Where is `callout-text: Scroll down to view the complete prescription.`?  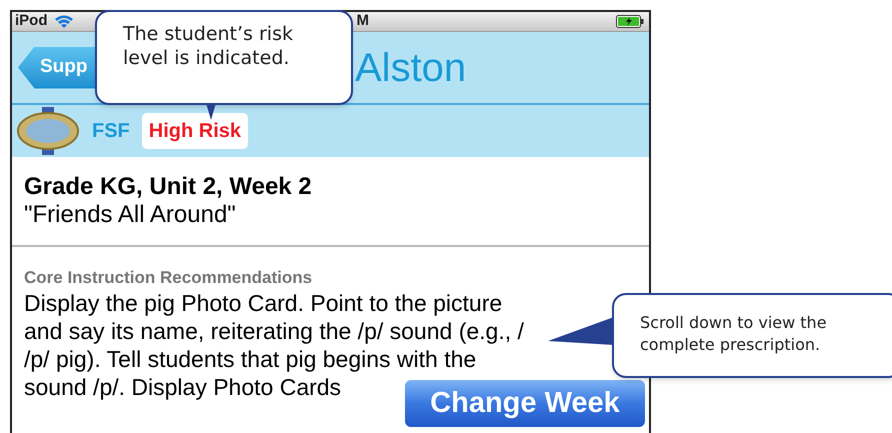
callout-text: Scroll down to view the complete prescription. is located at coordinates (734, 334).